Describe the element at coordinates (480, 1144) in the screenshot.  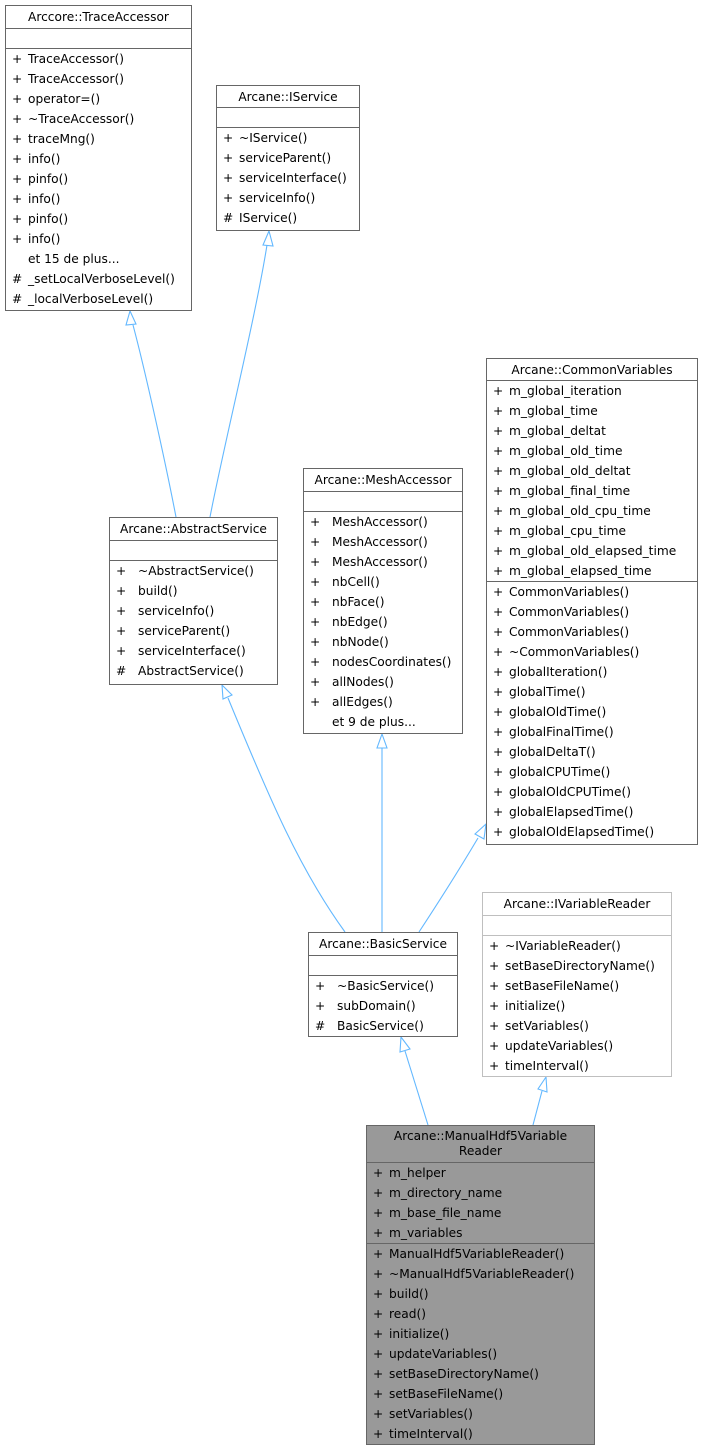
I see `class-name: Arcane::ManualHdf5Variable Reader` at that location.